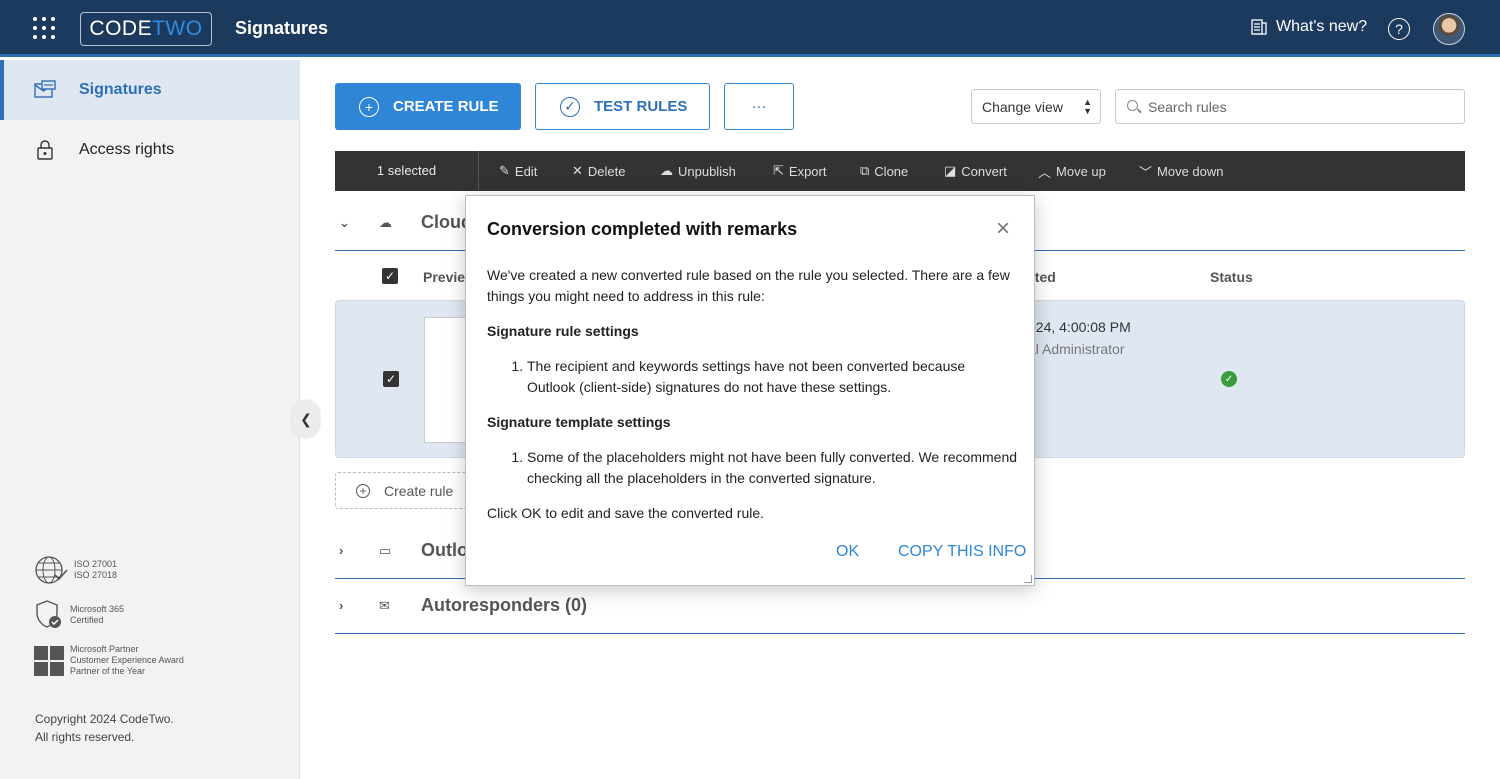  Describe the element at coordinates (1322, 26) in the screenshot. I see `whats-new-label: What's new?` at that location.